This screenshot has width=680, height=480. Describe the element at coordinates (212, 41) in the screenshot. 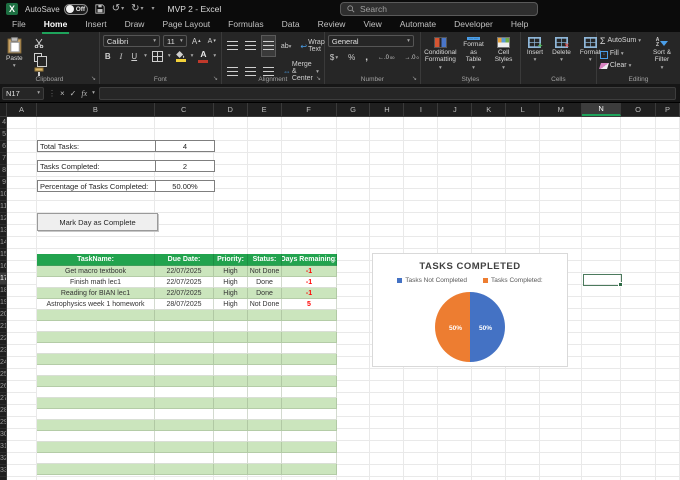

I see `decrease-font-size-button: A ▾` at that location.